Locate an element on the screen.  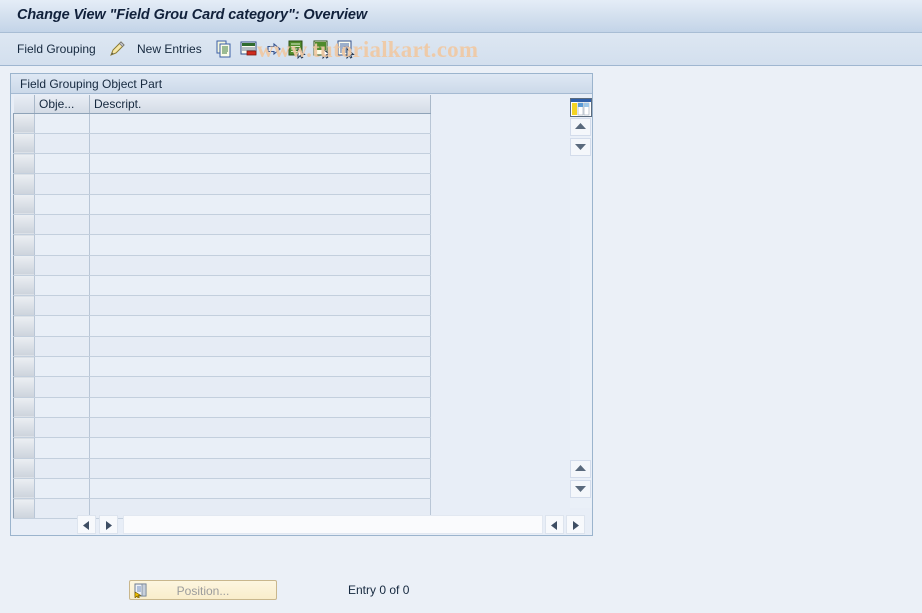
horizontal-scrollbar is located at coordinates (302, 525).